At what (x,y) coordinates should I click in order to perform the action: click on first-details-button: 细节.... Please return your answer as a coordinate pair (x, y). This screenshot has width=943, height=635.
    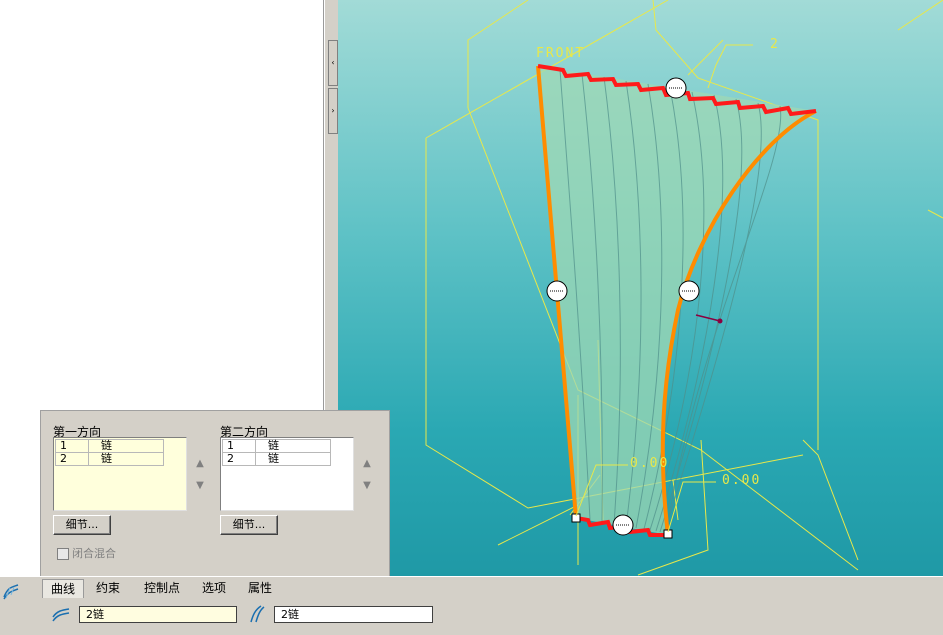
    Looking at the image, I should click on (82, 525).